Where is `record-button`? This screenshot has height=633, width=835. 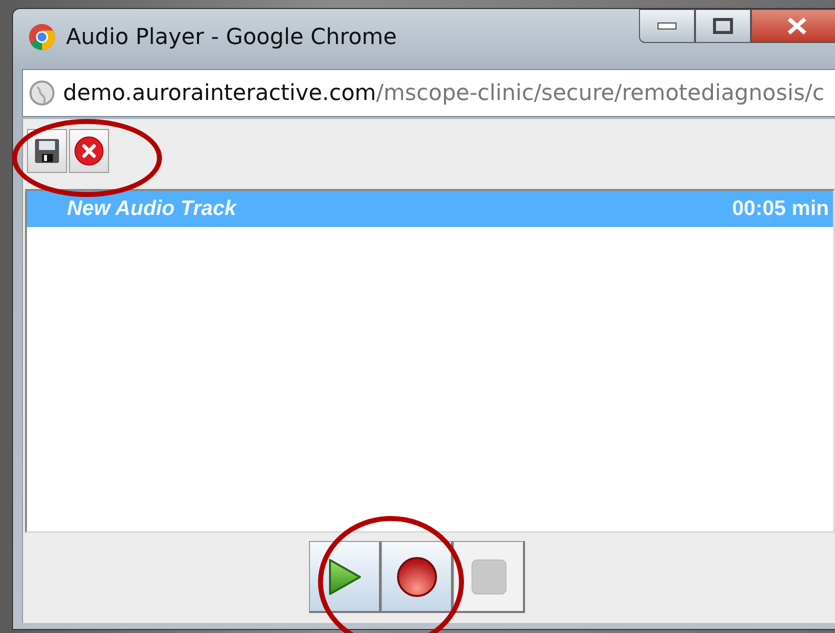 record-button is located at coordinates (417, 577).